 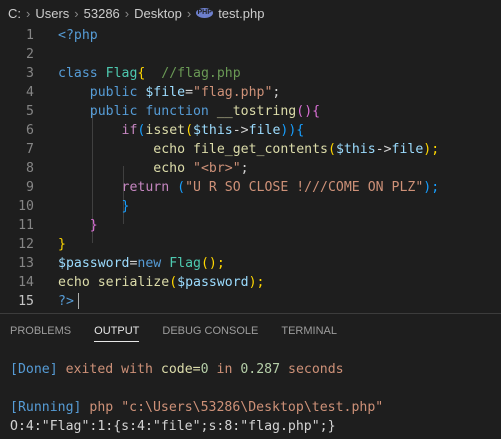 What do you see at coordinates (30, 111) in the screenshot?
I see `line-number: 5` at bounding box center [30, 111].